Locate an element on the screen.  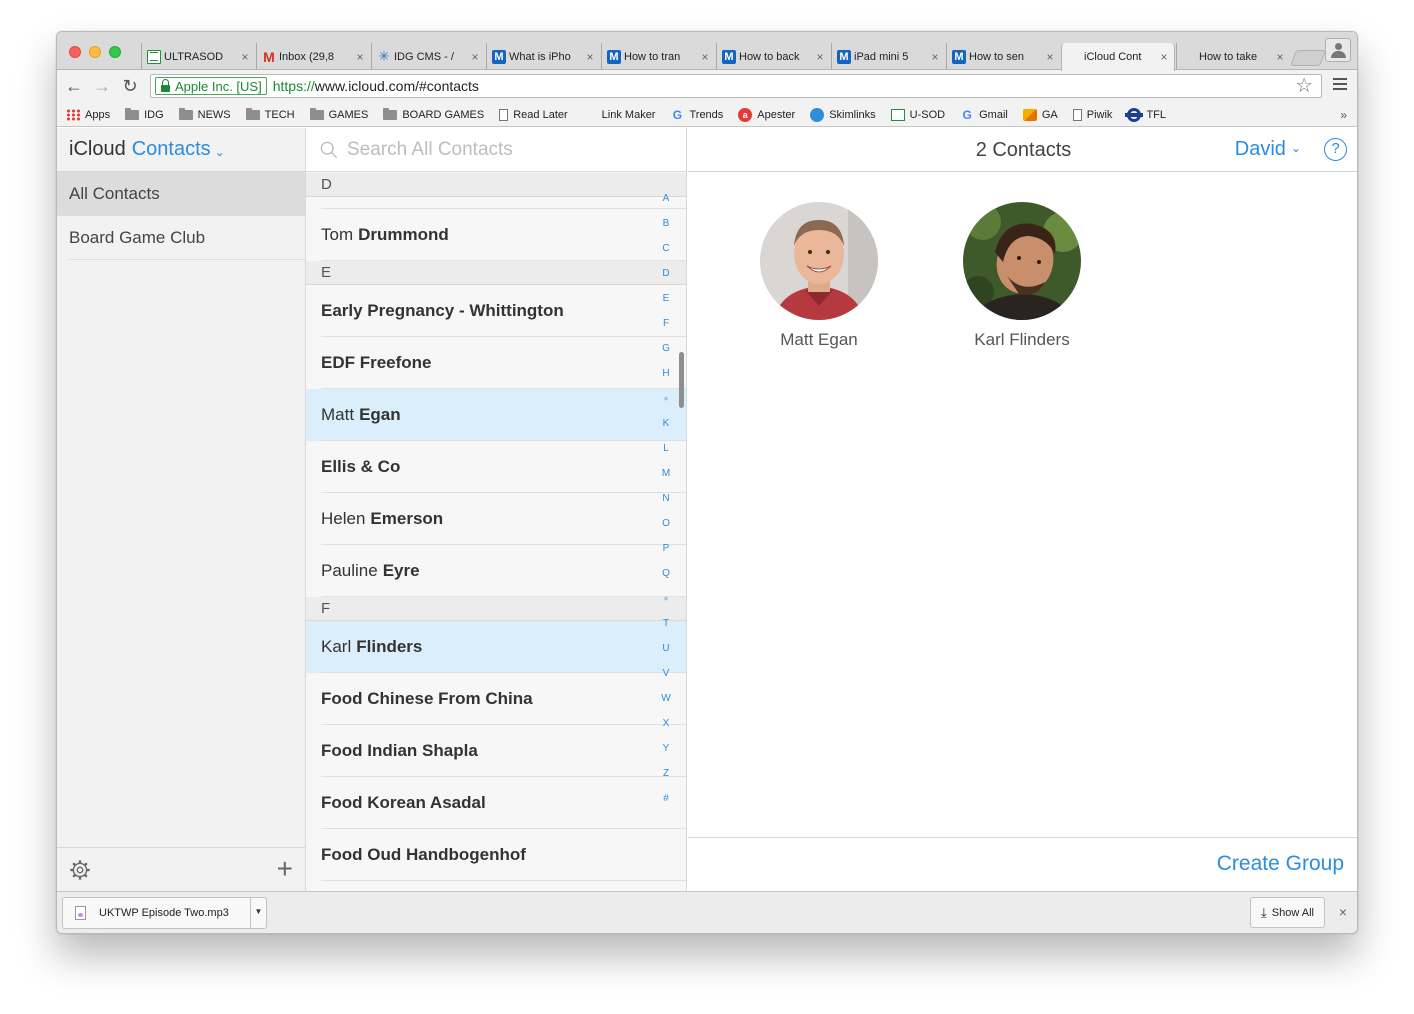
bookmark-item: a Apester is located at coordinates (766, 114).